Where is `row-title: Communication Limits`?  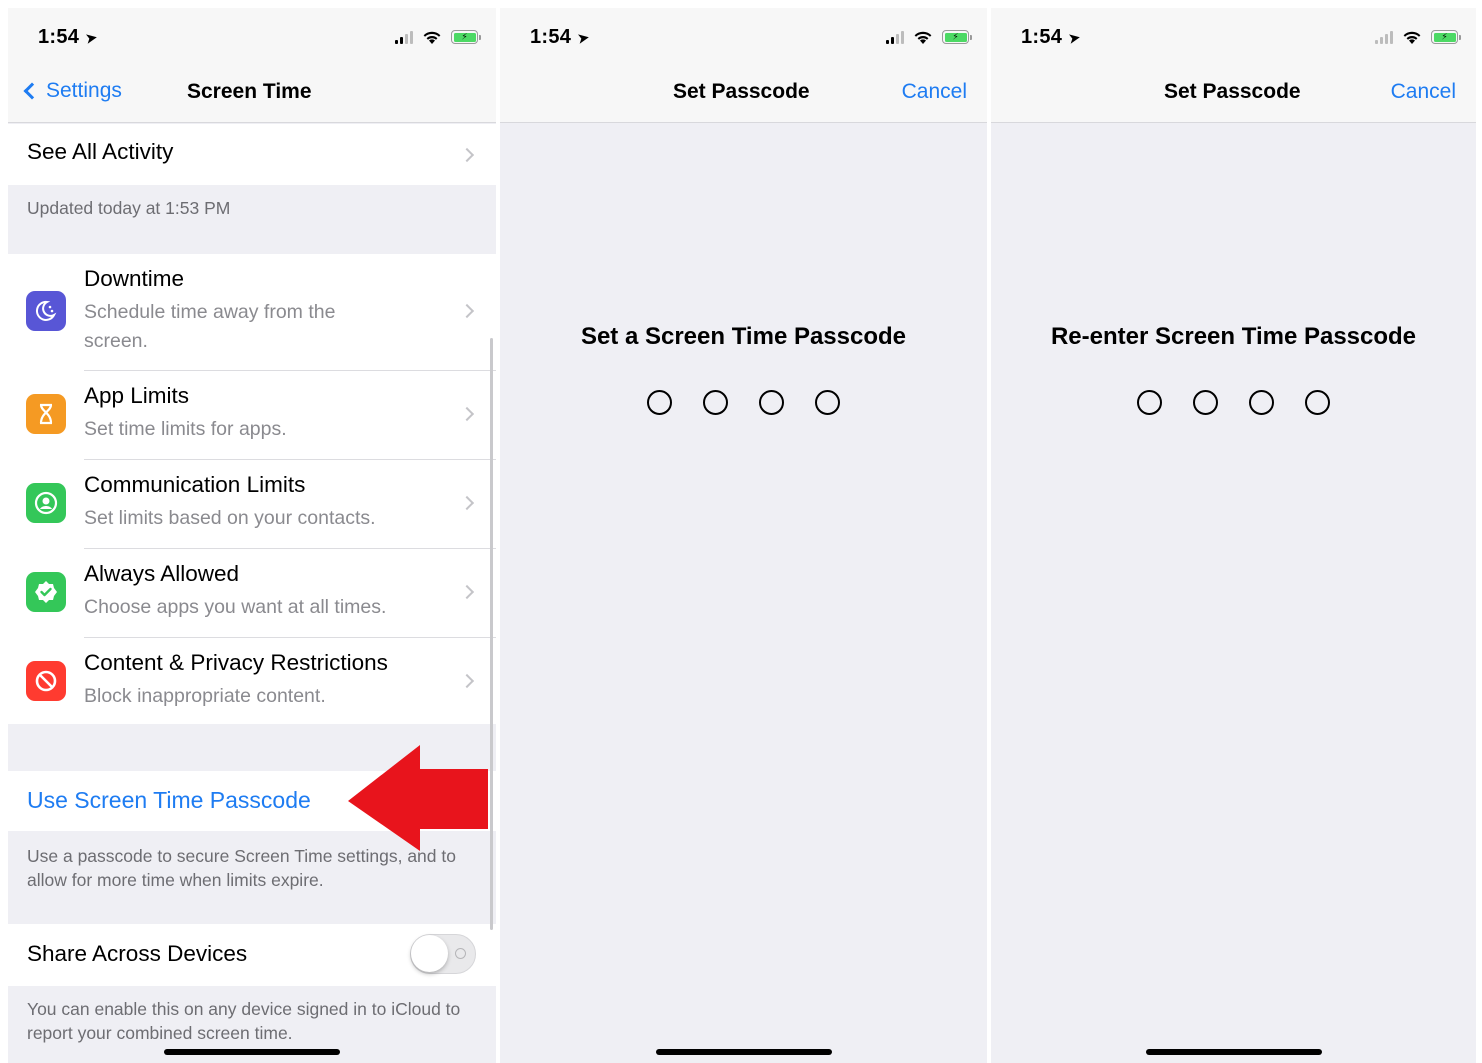
row-title: Communication Limits is located at coordinates (195, 484).